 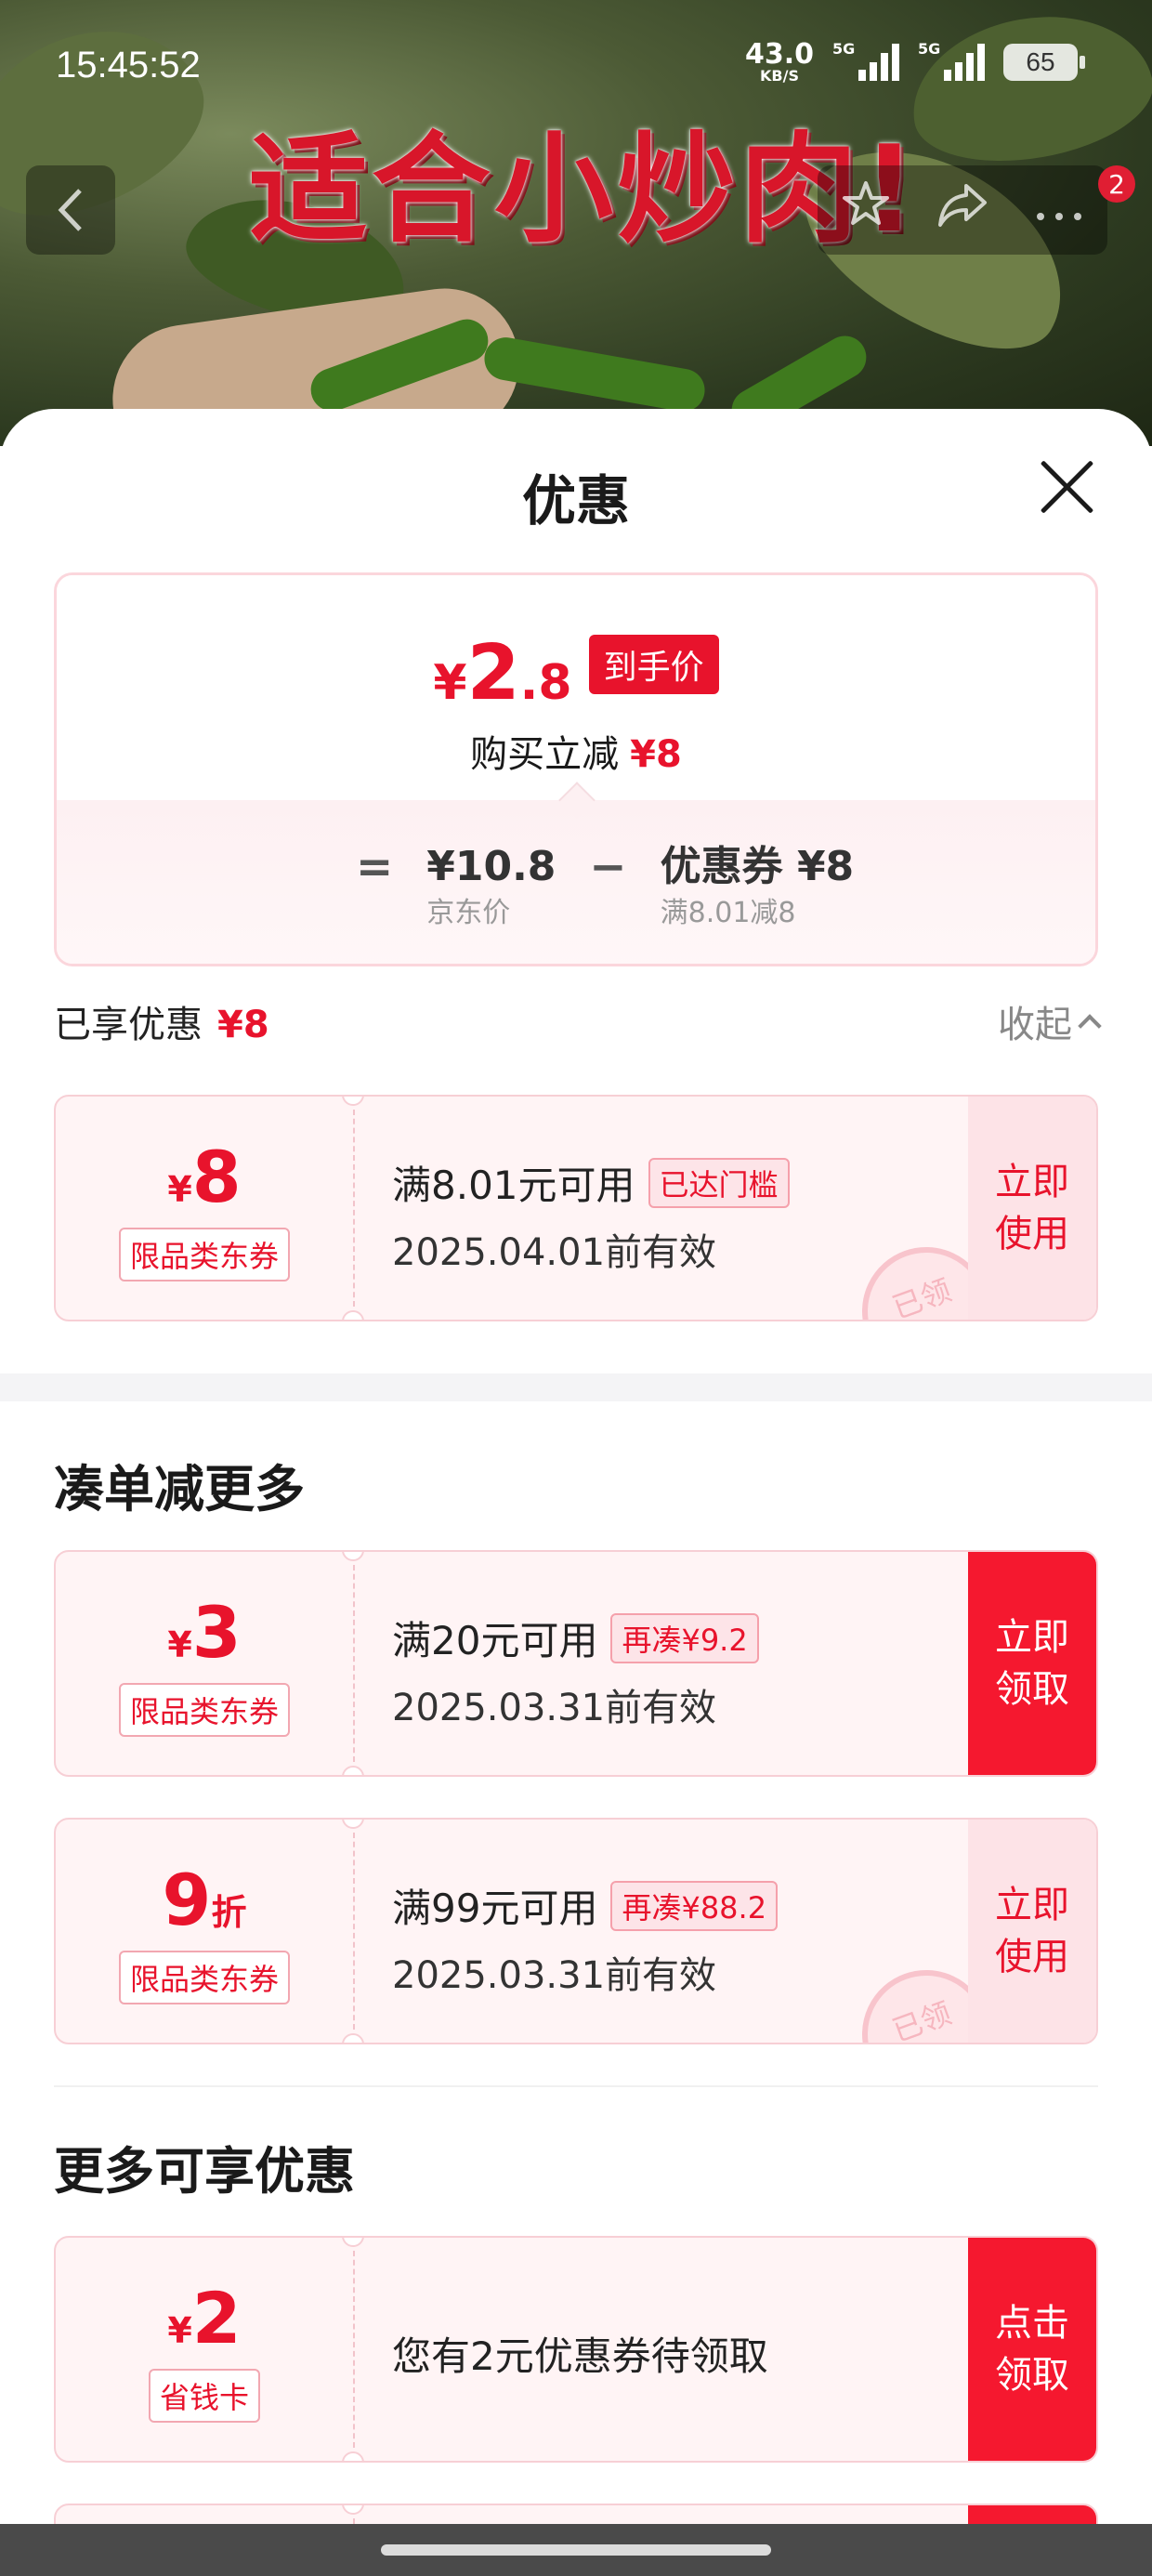 I want to click on enjoyed-value: ¥8, so click(x=243, y=1025).